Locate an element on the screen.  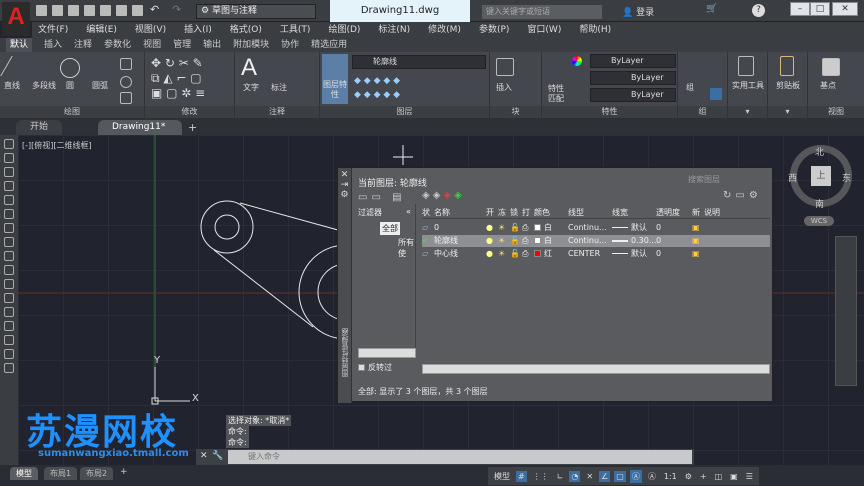
add-layout-button: + is located at coordinates (124, 472).